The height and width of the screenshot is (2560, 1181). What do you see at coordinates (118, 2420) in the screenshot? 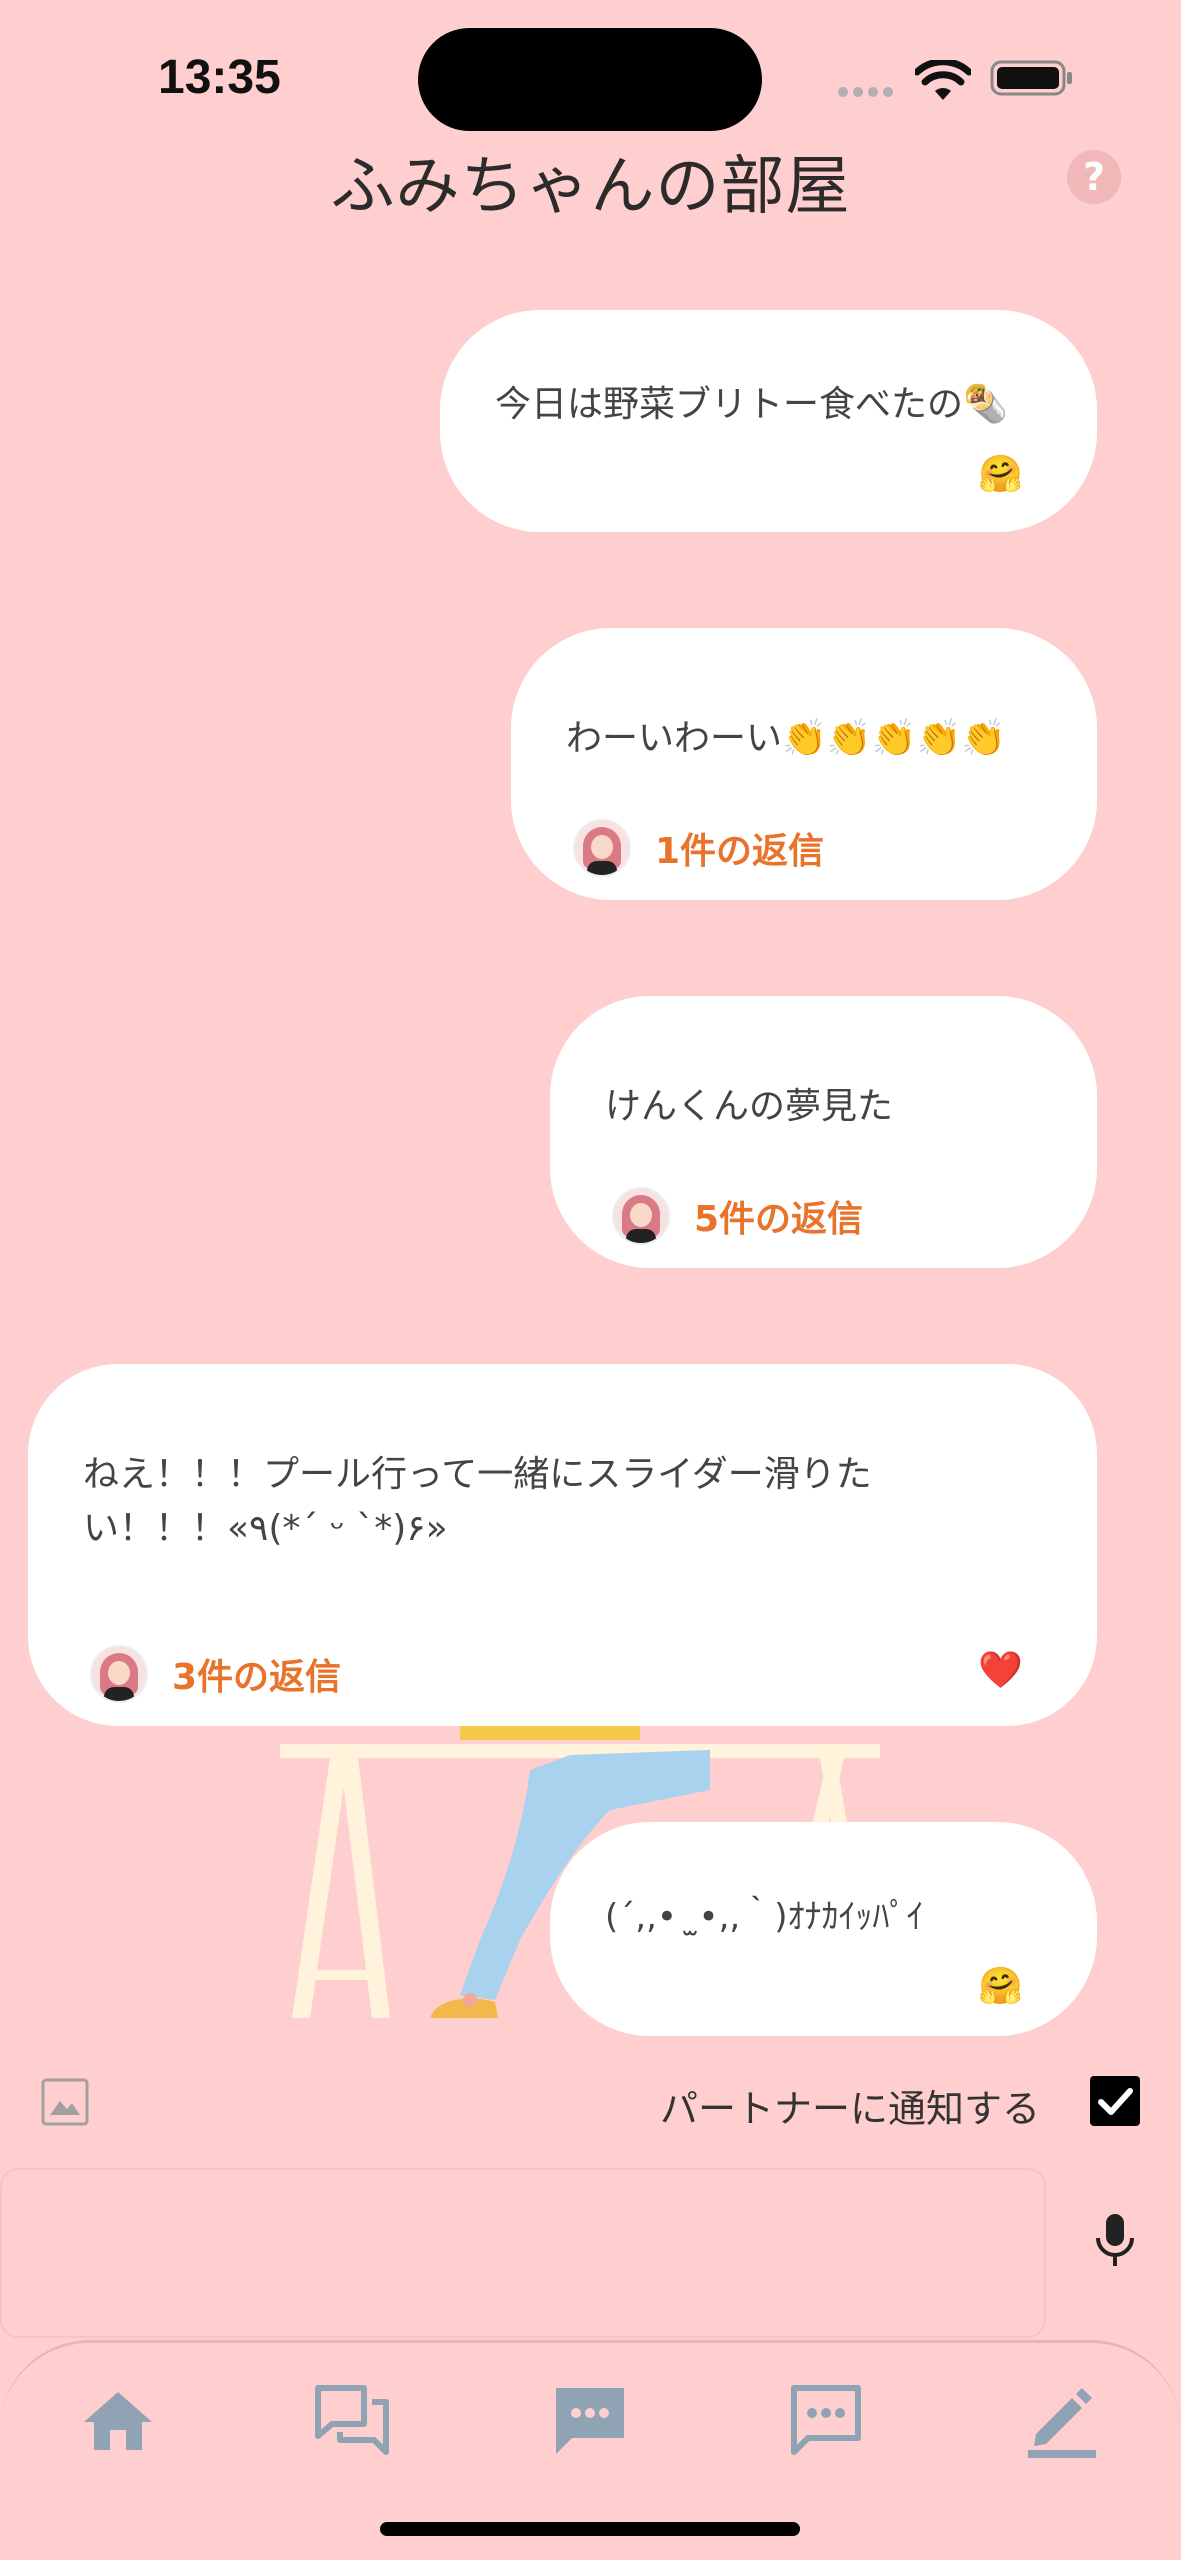
I see `home-icon` at bounding box center [118, 2420].